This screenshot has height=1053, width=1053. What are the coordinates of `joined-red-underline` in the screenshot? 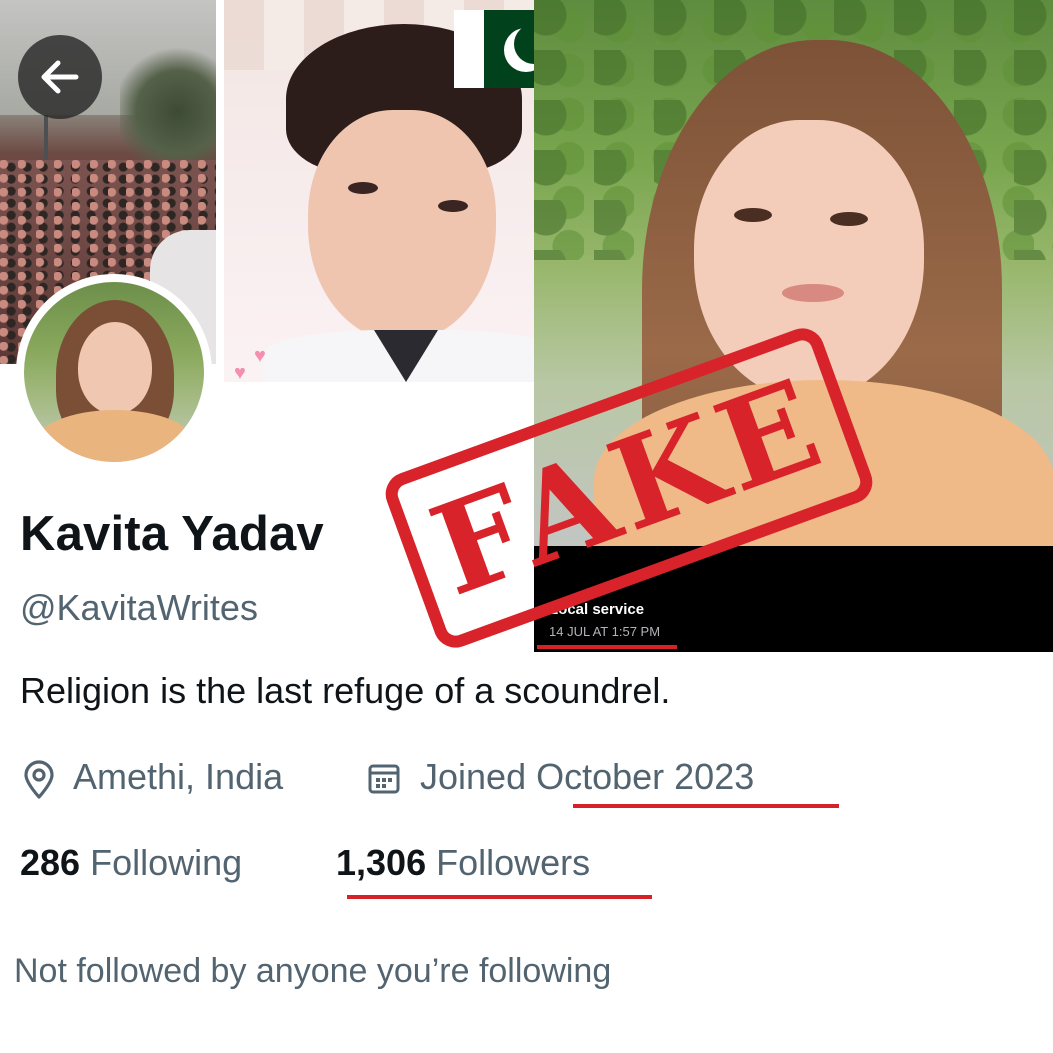 It's located at (706, 806).